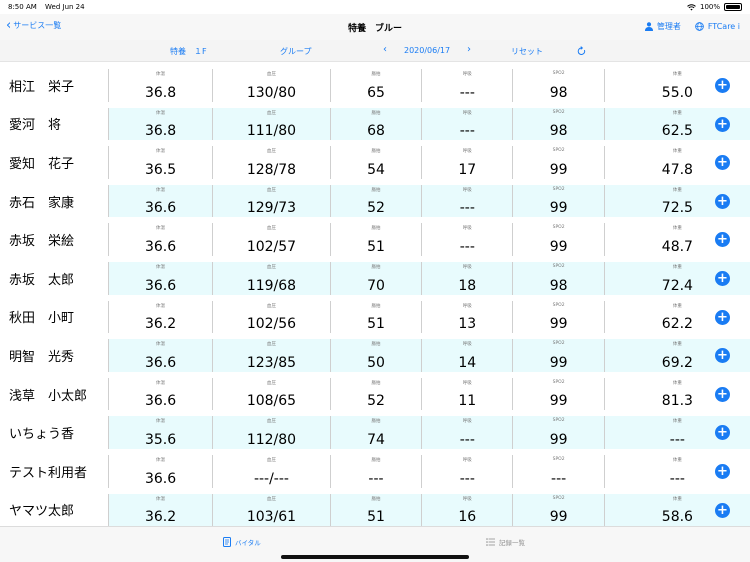  I want to click on resident-name: 赤石 家康, so click(54, 201).